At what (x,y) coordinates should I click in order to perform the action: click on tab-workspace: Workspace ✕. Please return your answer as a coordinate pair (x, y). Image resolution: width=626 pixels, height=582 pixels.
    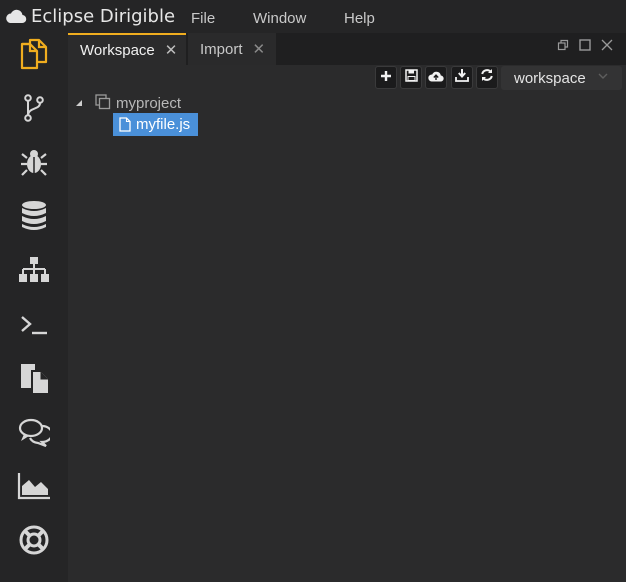
    Looking at the image, I should click on (127, 49).